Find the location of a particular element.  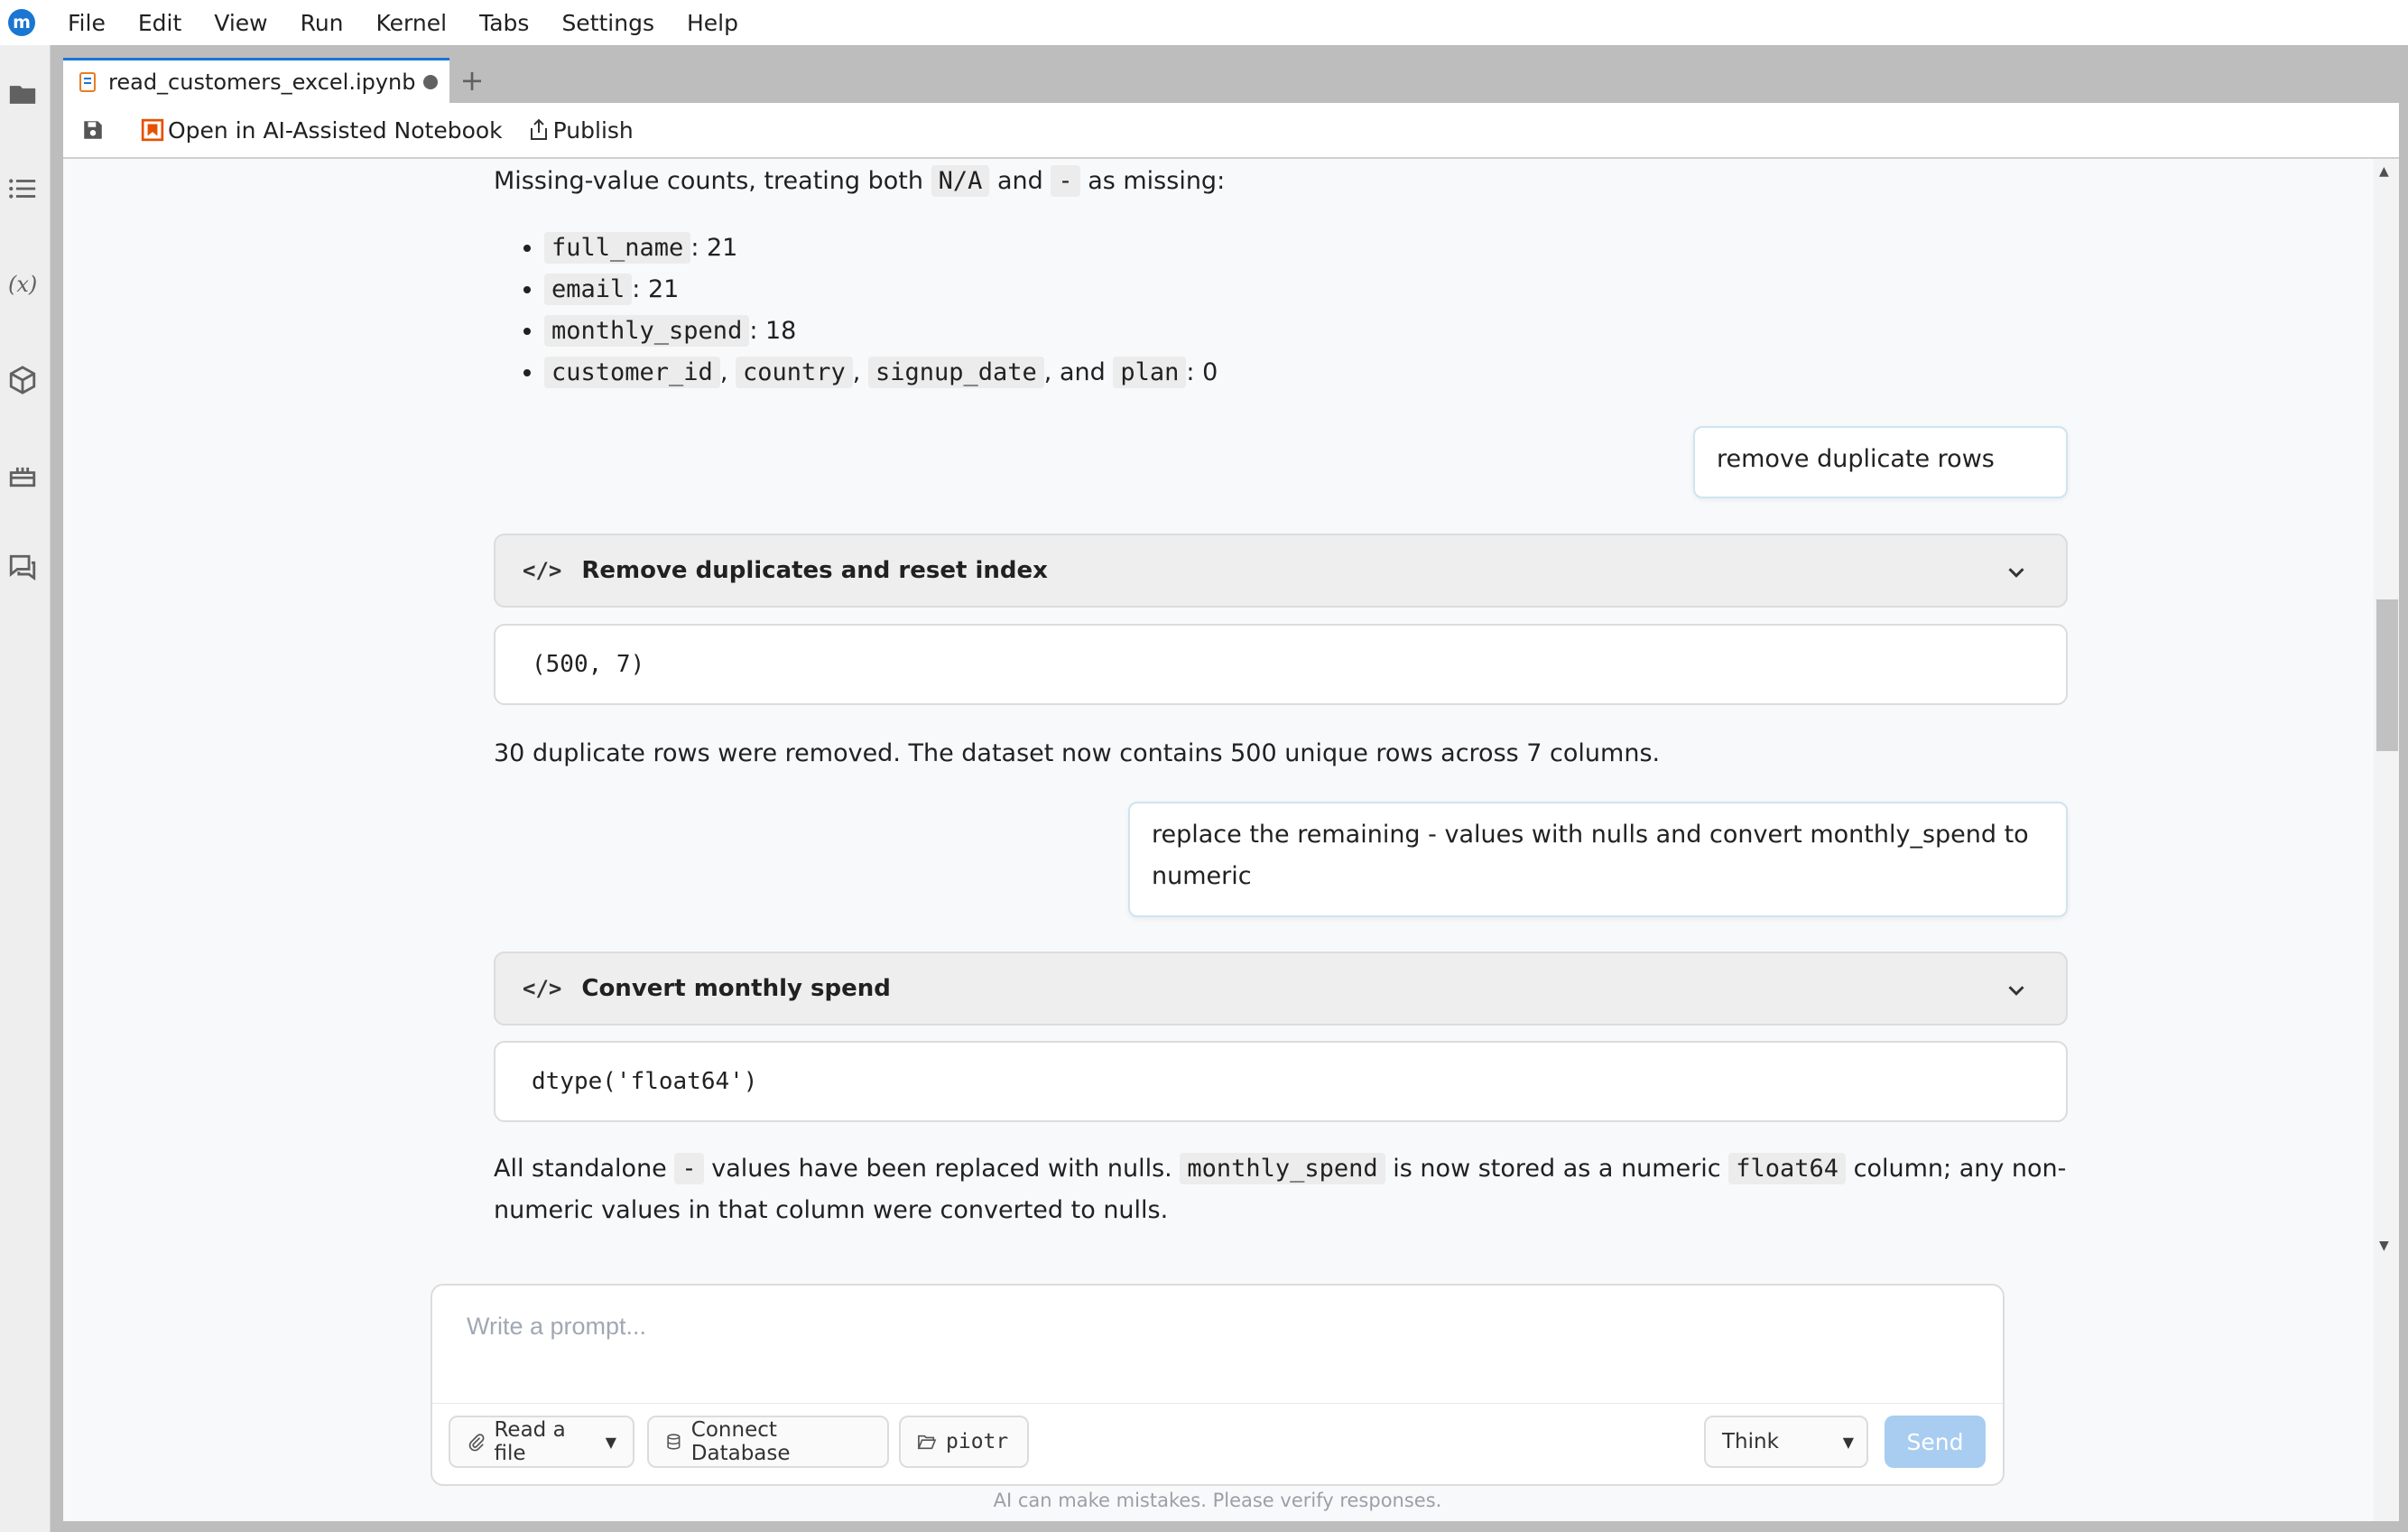

user-message: remove duplicate rows is located at coordinates (1880, 462).